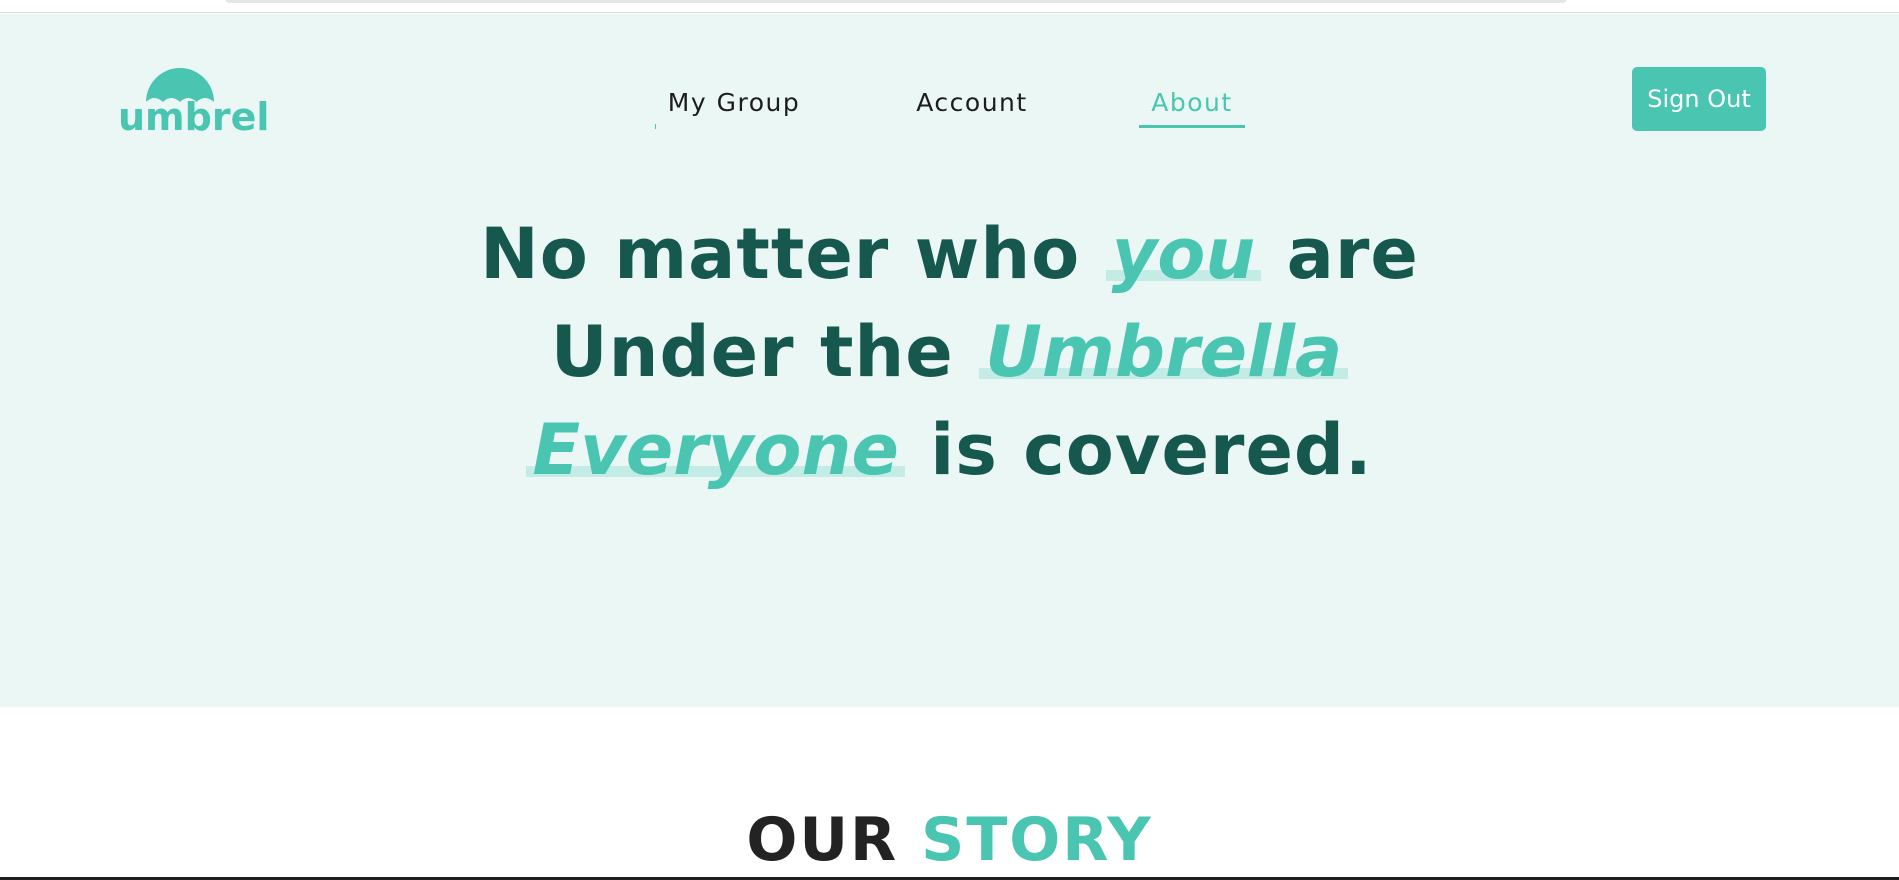  What do you see at coordinates (765, 352) in the screenshot?
I see `headline-text: Under the` at bounding box center [765, 352].